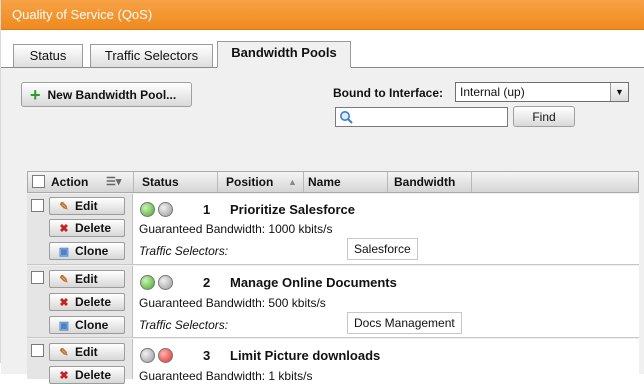  What do you see at coordinates (292, 182) in the screenshot?
I see `sort-ascending-icon: ▲` at bounding box center [292, 182].